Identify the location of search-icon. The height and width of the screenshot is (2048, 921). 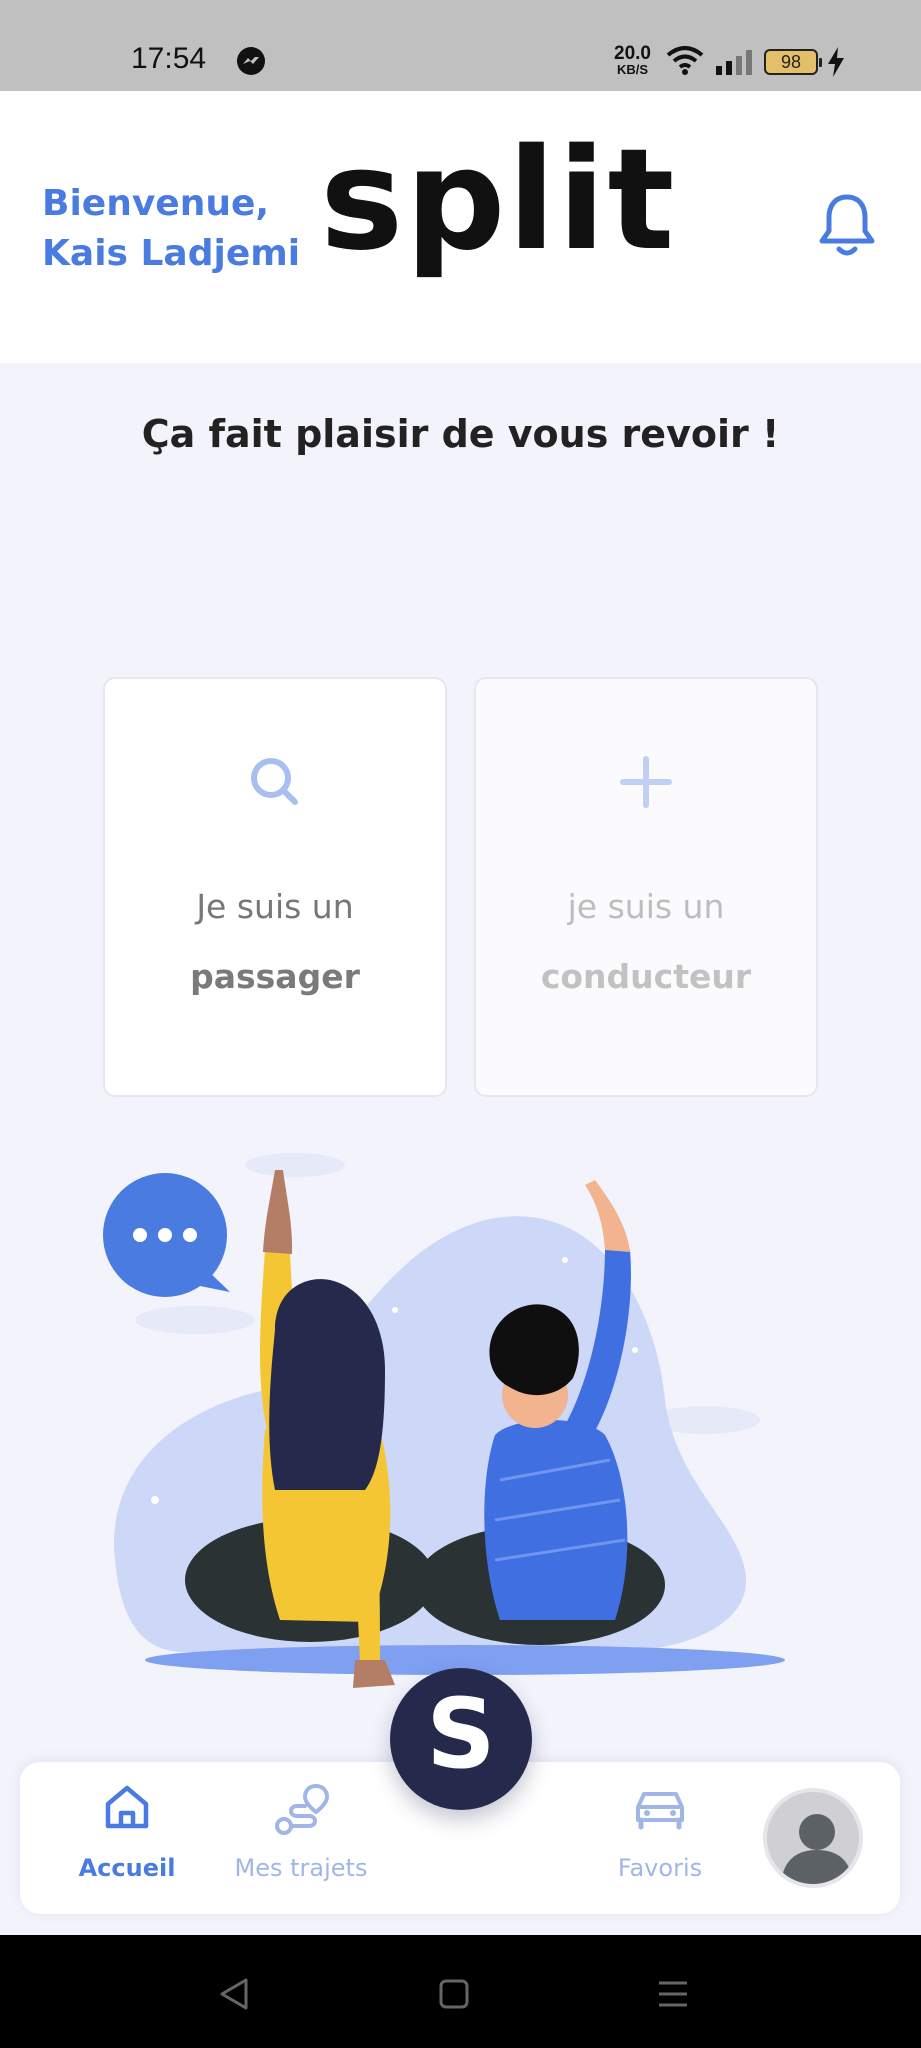
(274, 781).